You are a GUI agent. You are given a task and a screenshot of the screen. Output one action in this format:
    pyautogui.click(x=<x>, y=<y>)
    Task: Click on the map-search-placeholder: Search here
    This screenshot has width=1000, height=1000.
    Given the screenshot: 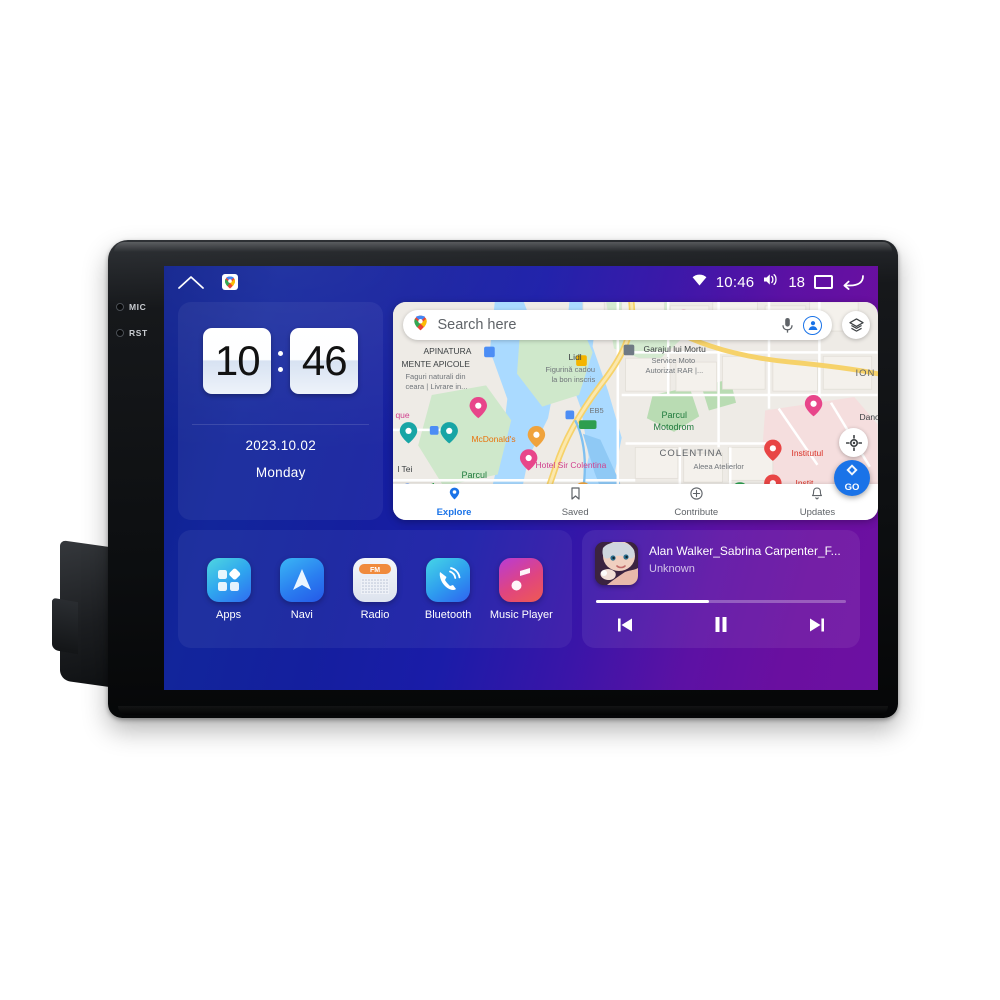 What is the action you would take?
    pyautogui.click(x=604, y=325)
    